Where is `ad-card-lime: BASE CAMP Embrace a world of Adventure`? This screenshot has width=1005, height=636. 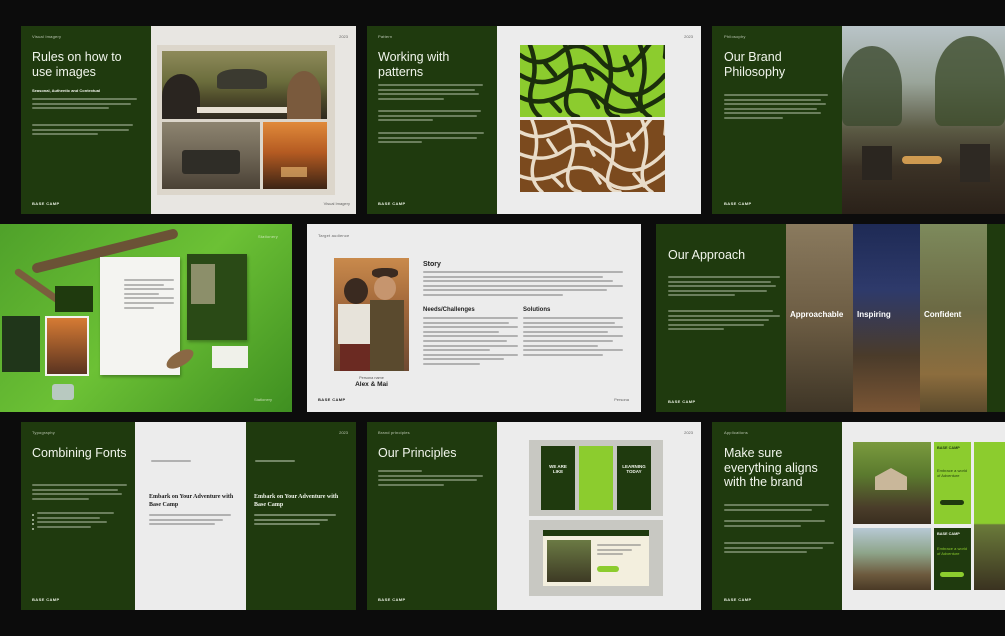 ad-card-lime: BASE CAMP Embrace a world of Adventure is located at coordinates (952, 483).